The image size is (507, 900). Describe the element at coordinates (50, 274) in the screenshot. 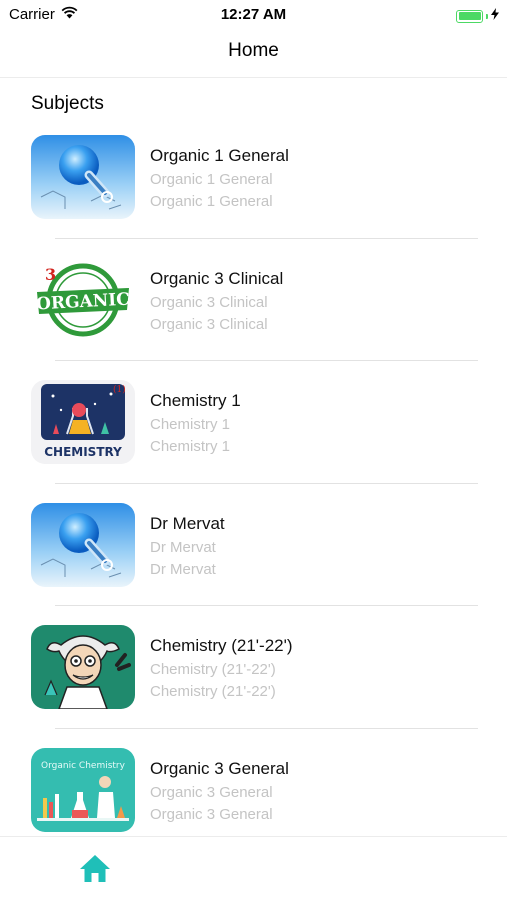

I see `svg-text: 3` at that location.